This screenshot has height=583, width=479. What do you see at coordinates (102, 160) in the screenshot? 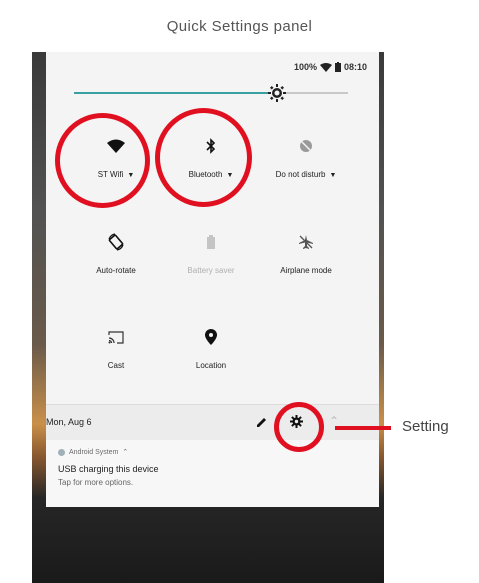
I see `highlight-ring-wifi` at bounding box center [102, 160].